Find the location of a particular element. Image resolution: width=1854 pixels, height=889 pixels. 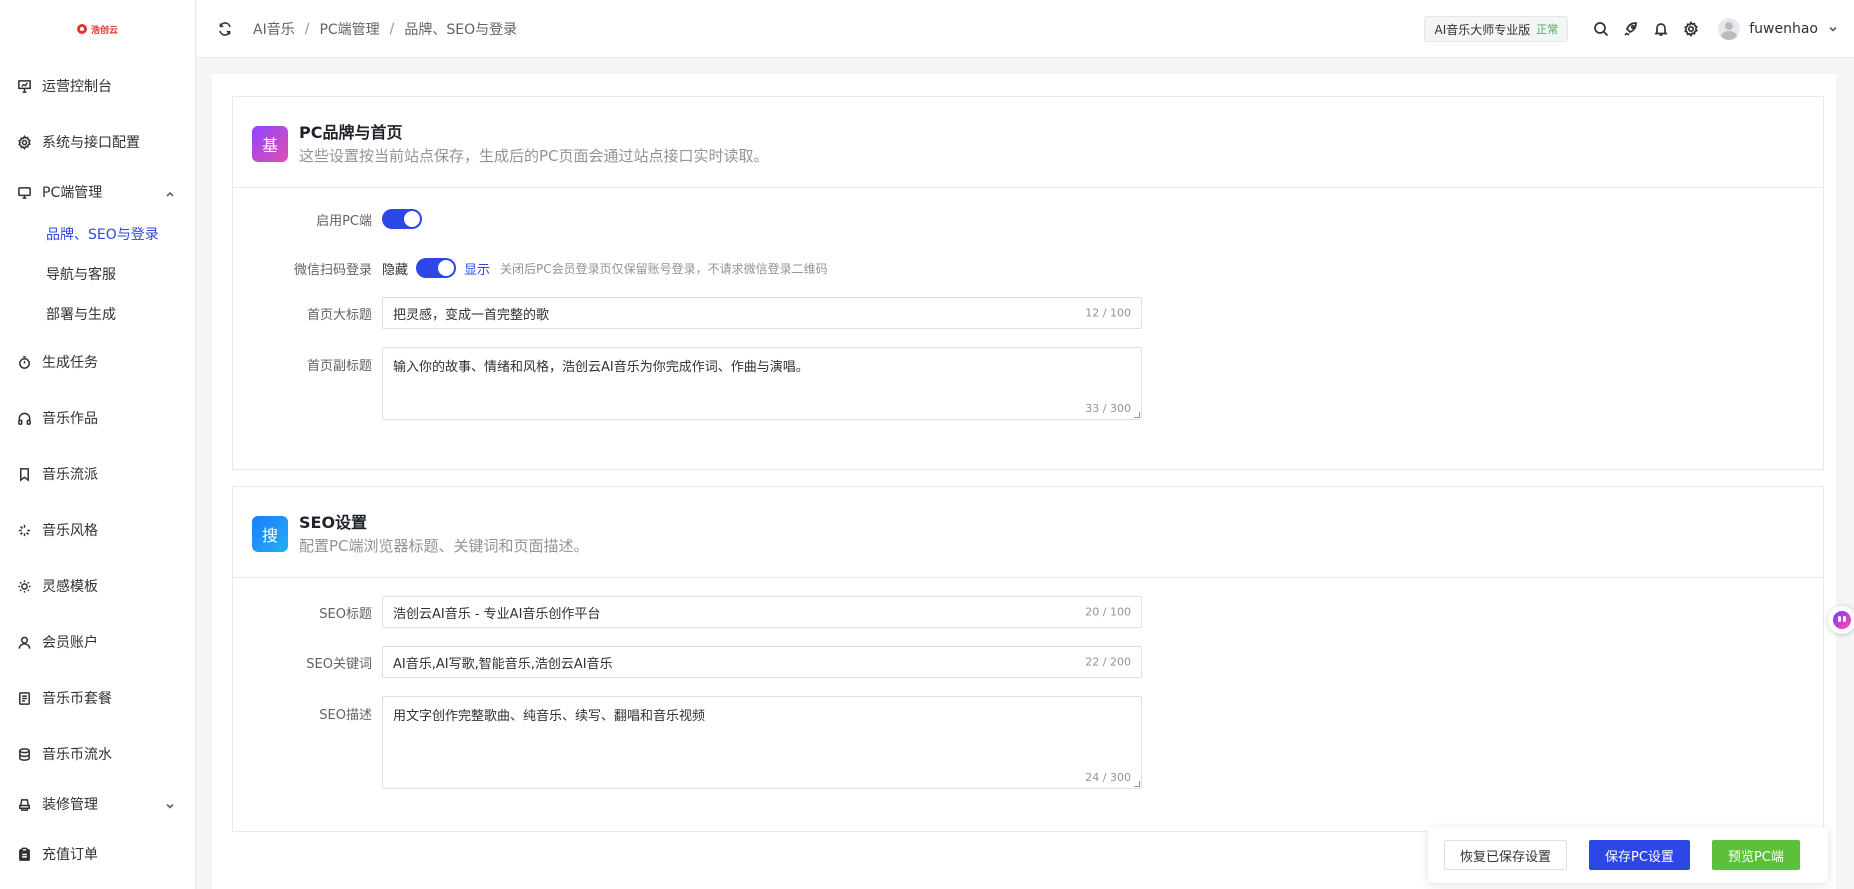

char-count: 24 / 300 is located at coordinates (1108, 777).